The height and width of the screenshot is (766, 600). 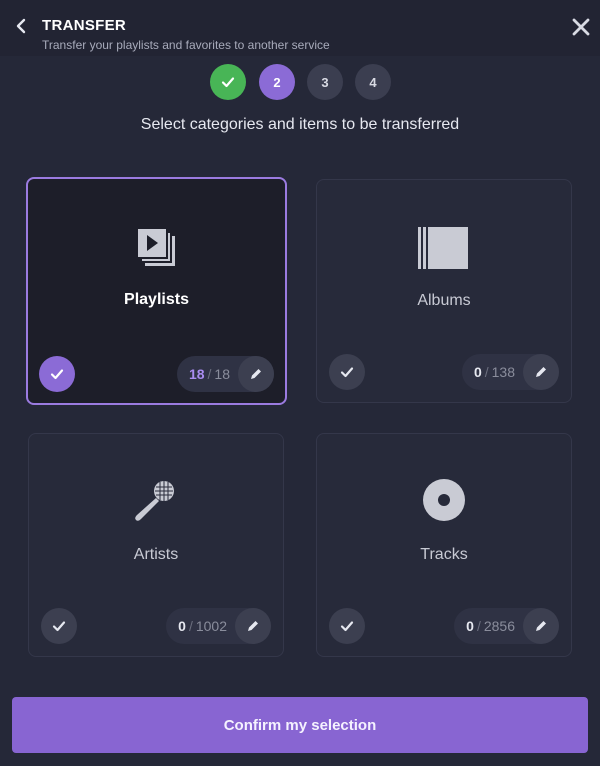 What do you see at coordinates (373, 82) in the screenshot?
I see `step-4: 4` at bounding box center [373, 82].